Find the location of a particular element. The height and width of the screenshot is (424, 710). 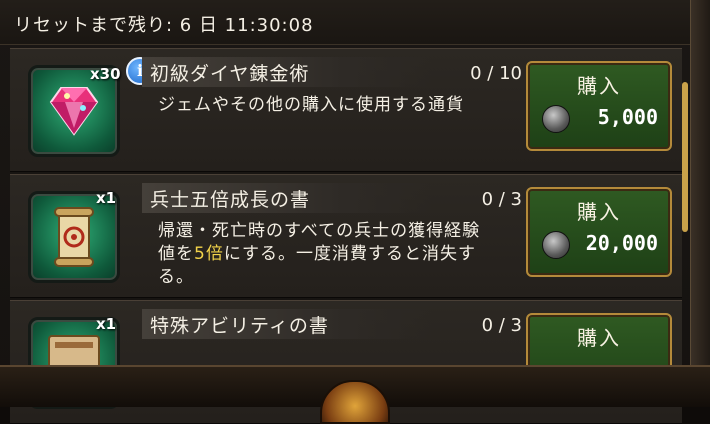

item-description: 帰還・死亡時のすべての兵士の獲得経験値を5倍にする。一度消費すると消失する。 is located at coordinates (328, 254).